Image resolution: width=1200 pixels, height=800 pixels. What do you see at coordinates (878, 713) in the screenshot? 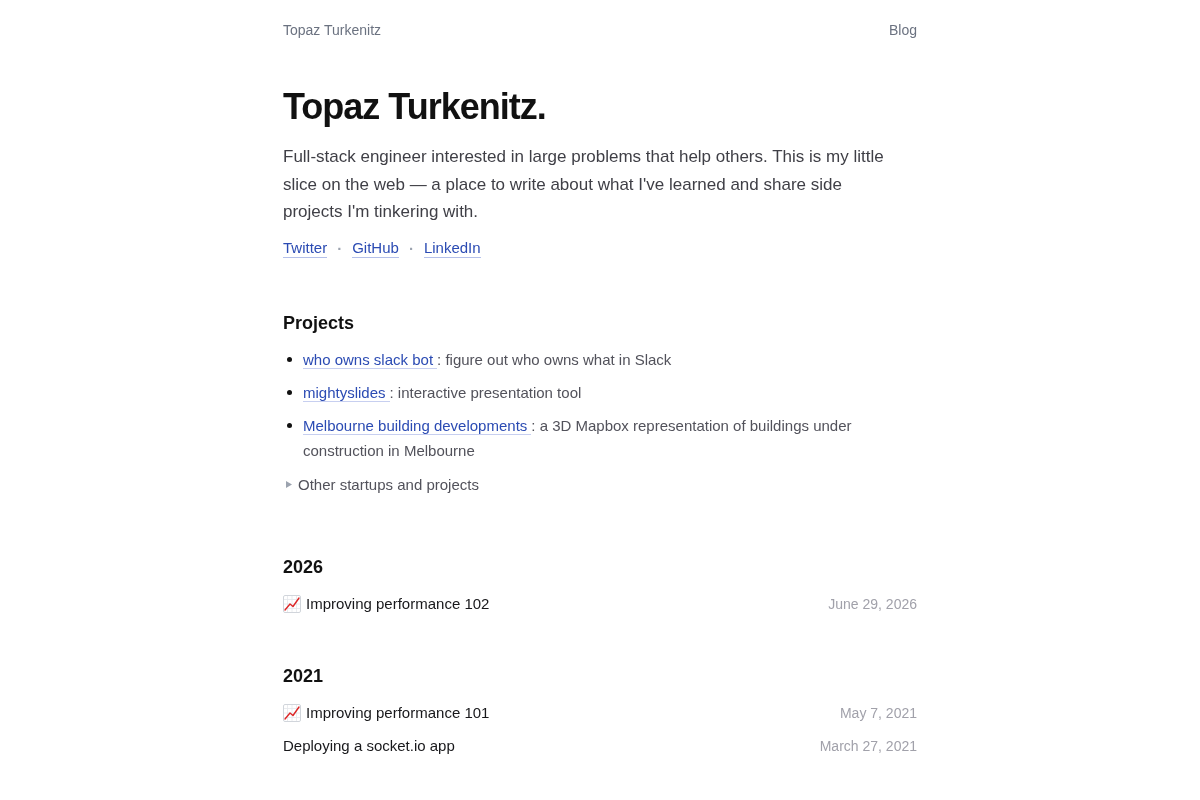
I see `post-date: May 7, 2021` at bounding box center [878, 713].